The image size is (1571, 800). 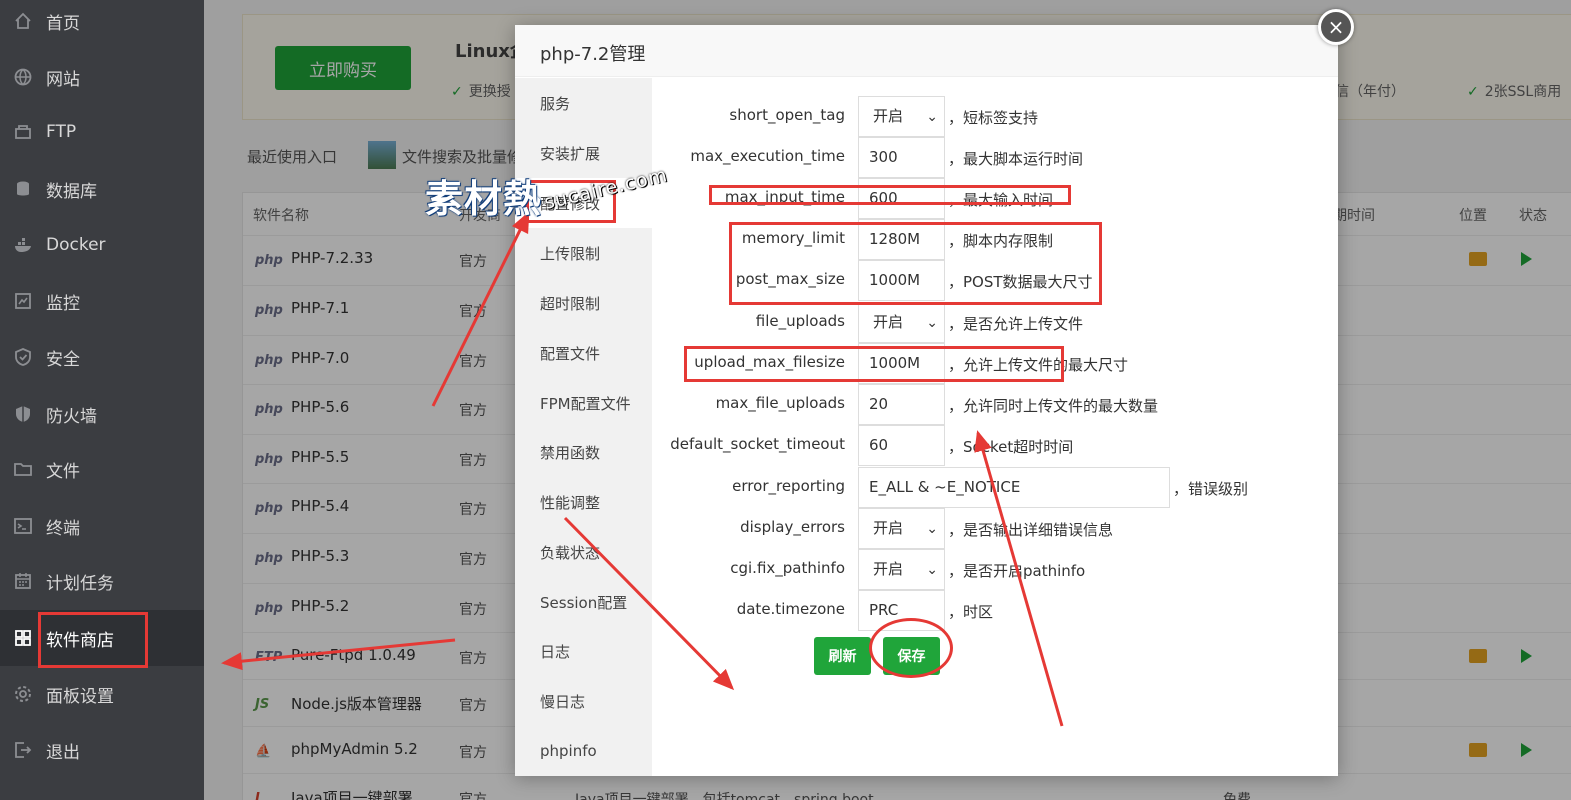 I want to click on dialog-menu-item: 超时限制, so click(x=583, y=303).